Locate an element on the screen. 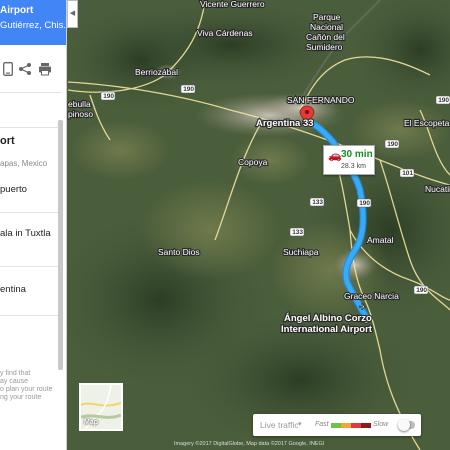 This screenshot has width=450, height=450. place-label-parque-4: Sumidero is located at coordinates (324, 47).